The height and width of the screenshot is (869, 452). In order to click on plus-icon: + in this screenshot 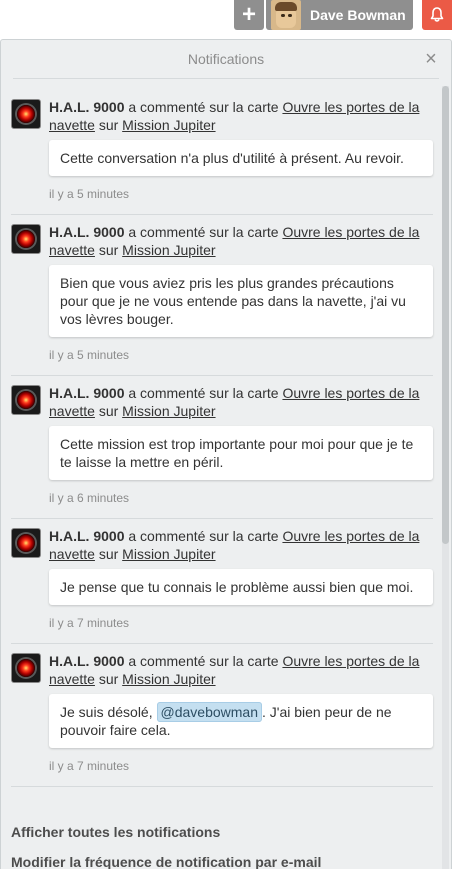, I will do `click(248, 14)`.